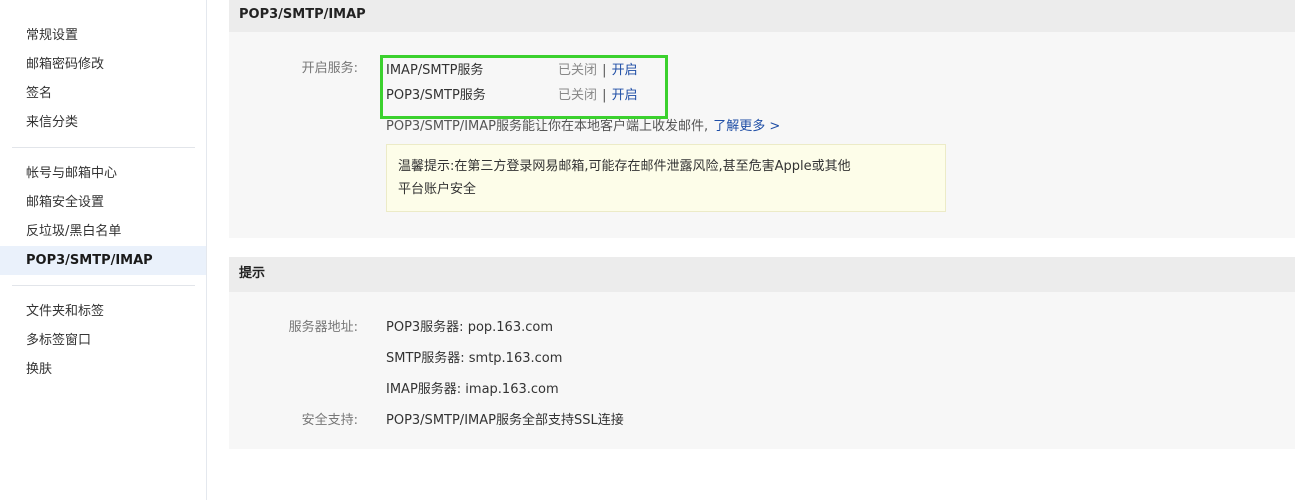 This screenshot has height=500, width=1295. What do you see at coordinates (437, 189) in the screenshot?
I see `tip-text-line2: 平台账户安全` at bounding box center [437, 189].